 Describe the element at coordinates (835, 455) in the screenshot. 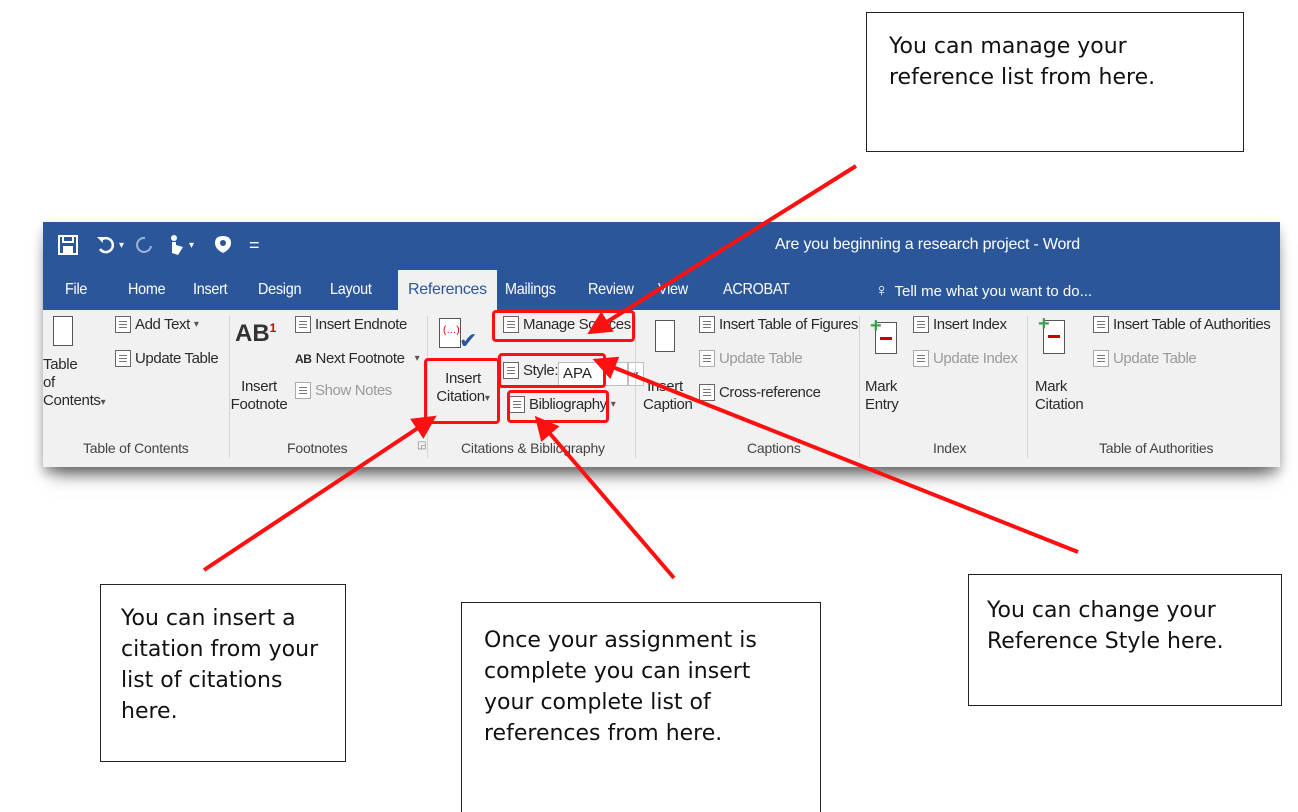

I see `arrow-style` at that location.